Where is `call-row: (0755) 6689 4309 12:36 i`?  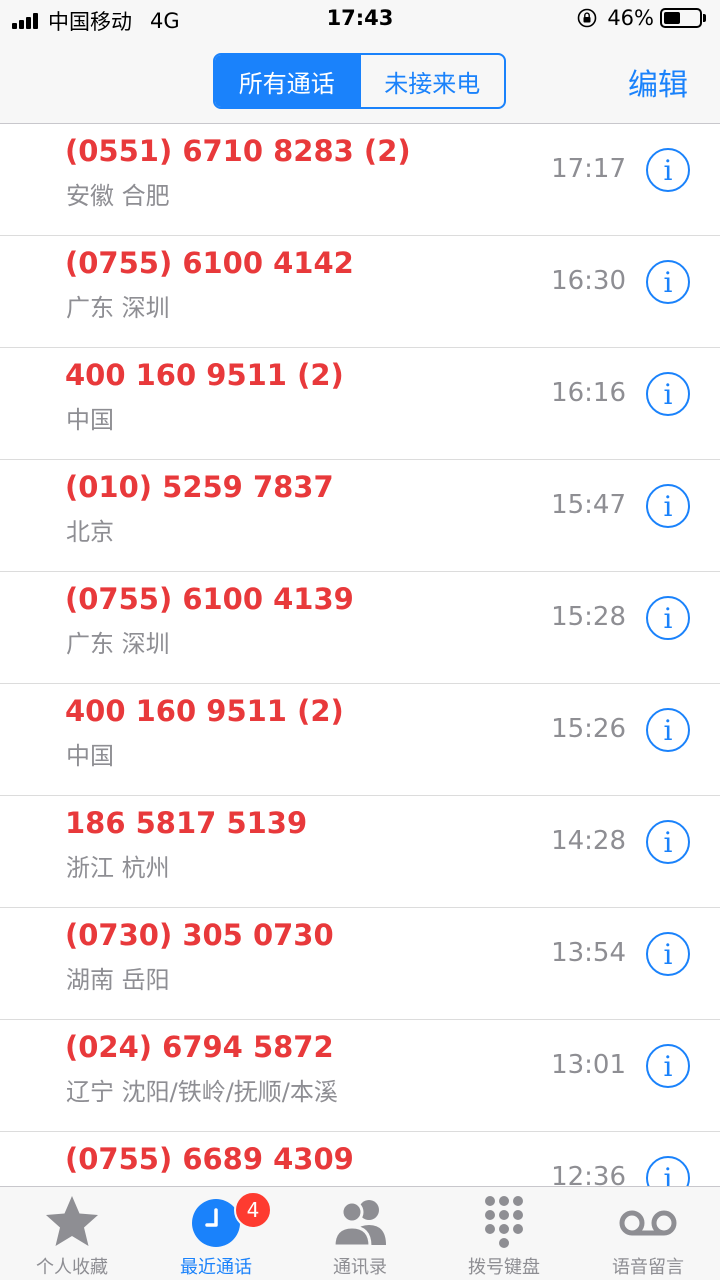
call-row: (0755) 6689 4309 12:36 i is located at coordinates (360, 1159).